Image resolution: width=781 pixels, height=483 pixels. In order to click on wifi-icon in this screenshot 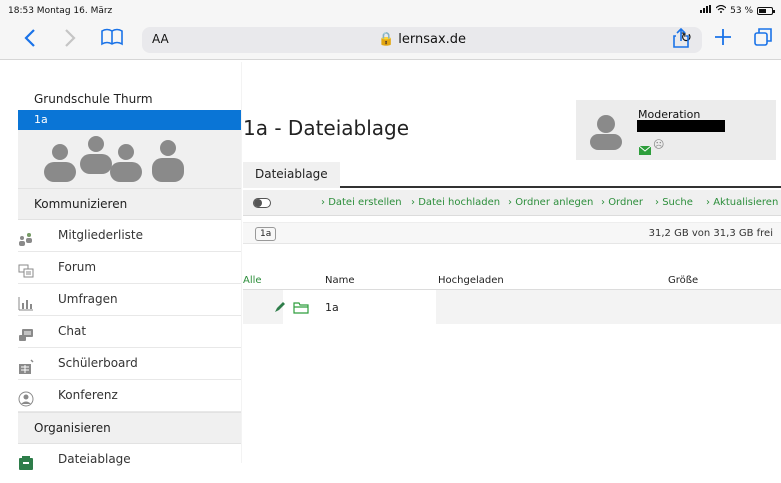, I will do `click(721, 10)`.